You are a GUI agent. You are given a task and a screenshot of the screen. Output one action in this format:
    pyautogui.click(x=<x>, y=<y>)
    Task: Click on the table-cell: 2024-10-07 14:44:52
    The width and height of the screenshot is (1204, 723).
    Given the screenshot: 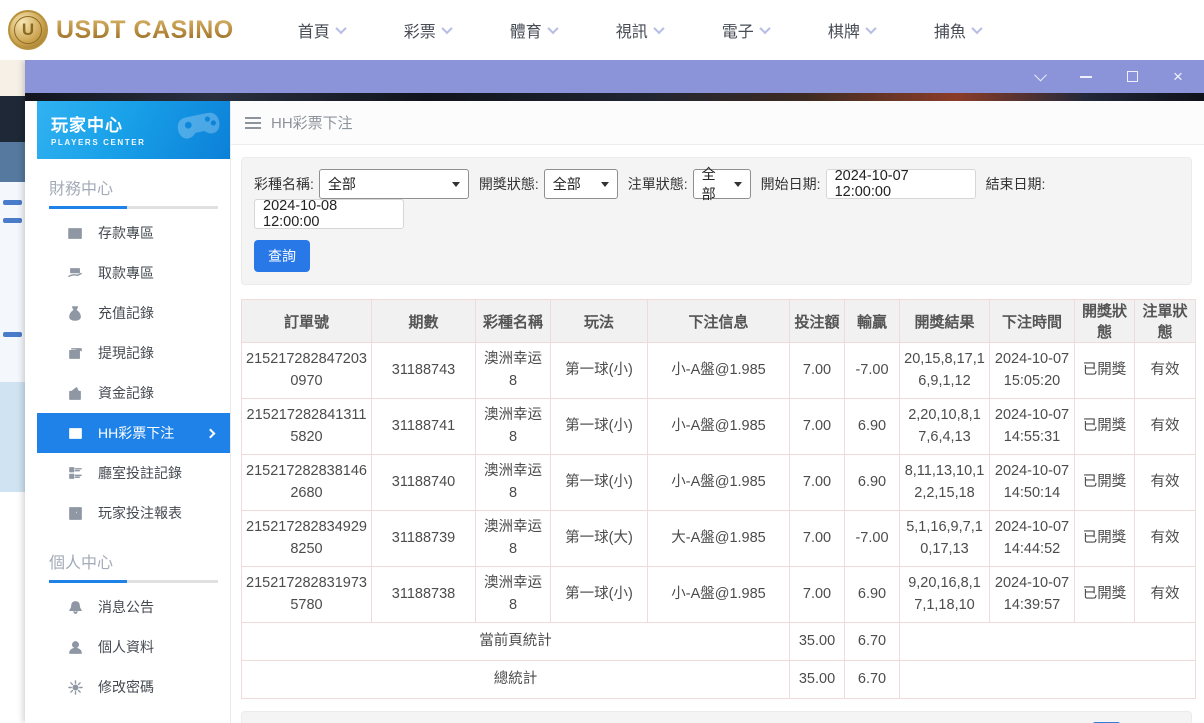 What is the action you would take?
    pyautogui.click(x=1032, y=538)
    